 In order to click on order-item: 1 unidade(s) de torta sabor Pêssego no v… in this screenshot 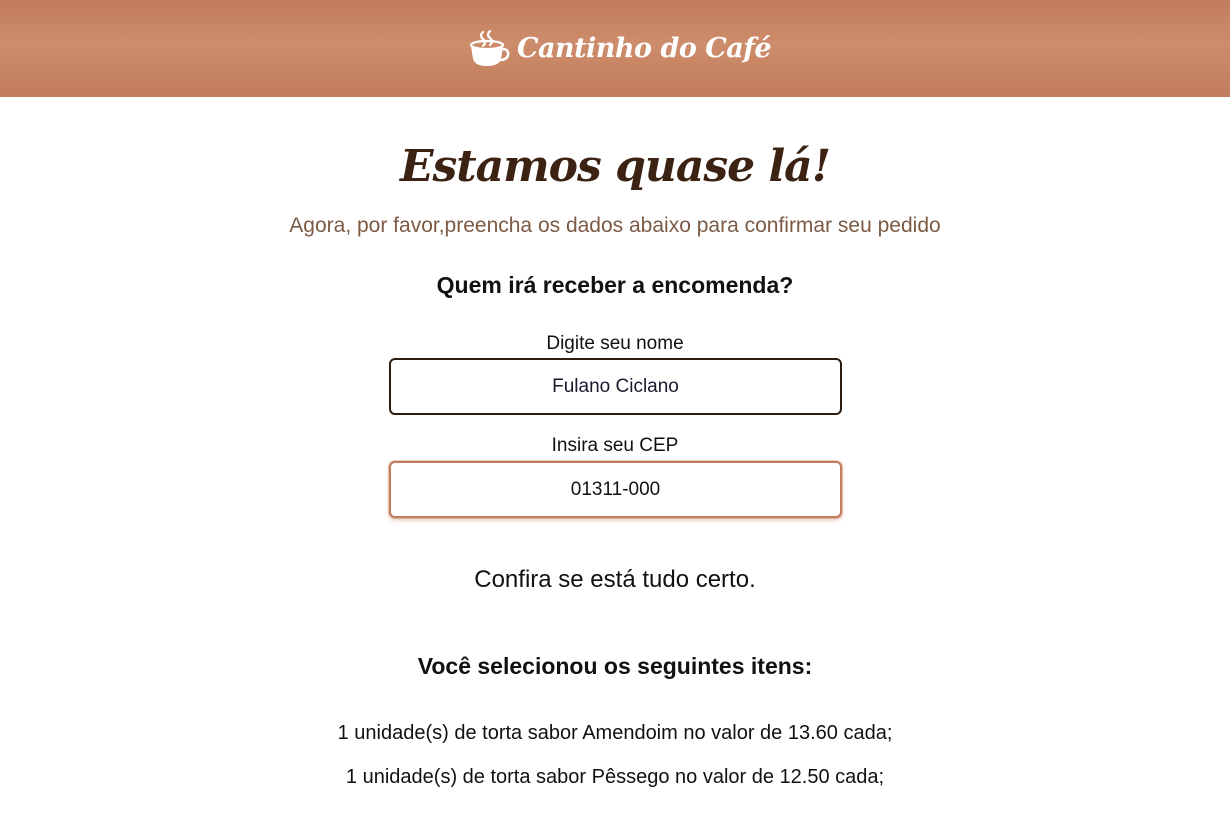, I will do `click(615, 777)`.